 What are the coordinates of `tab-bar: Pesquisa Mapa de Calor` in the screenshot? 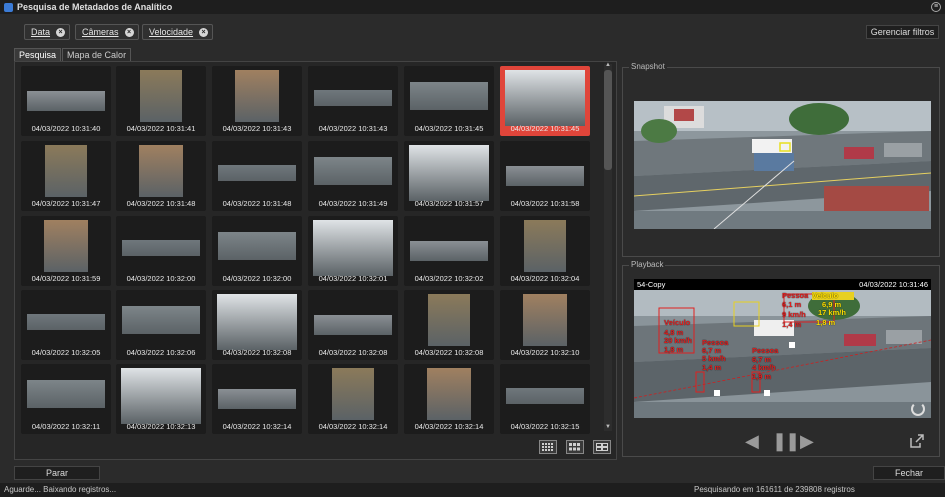 It's located at (73, 54).